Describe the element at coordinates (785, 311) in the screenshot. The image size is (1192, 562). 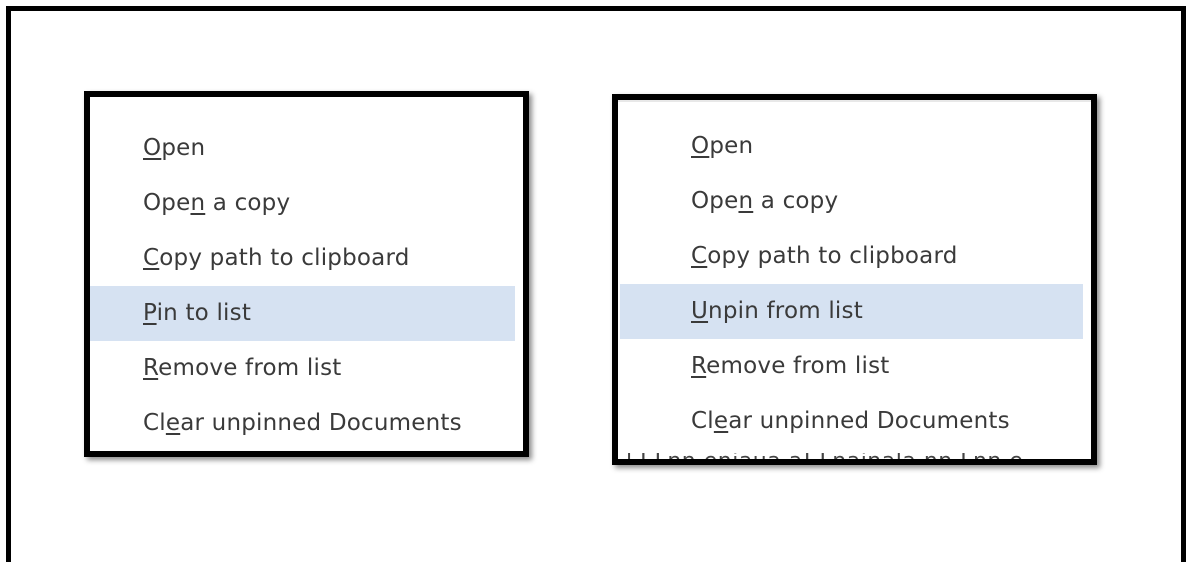
I see `menu-item-label: npin from list` at that location.